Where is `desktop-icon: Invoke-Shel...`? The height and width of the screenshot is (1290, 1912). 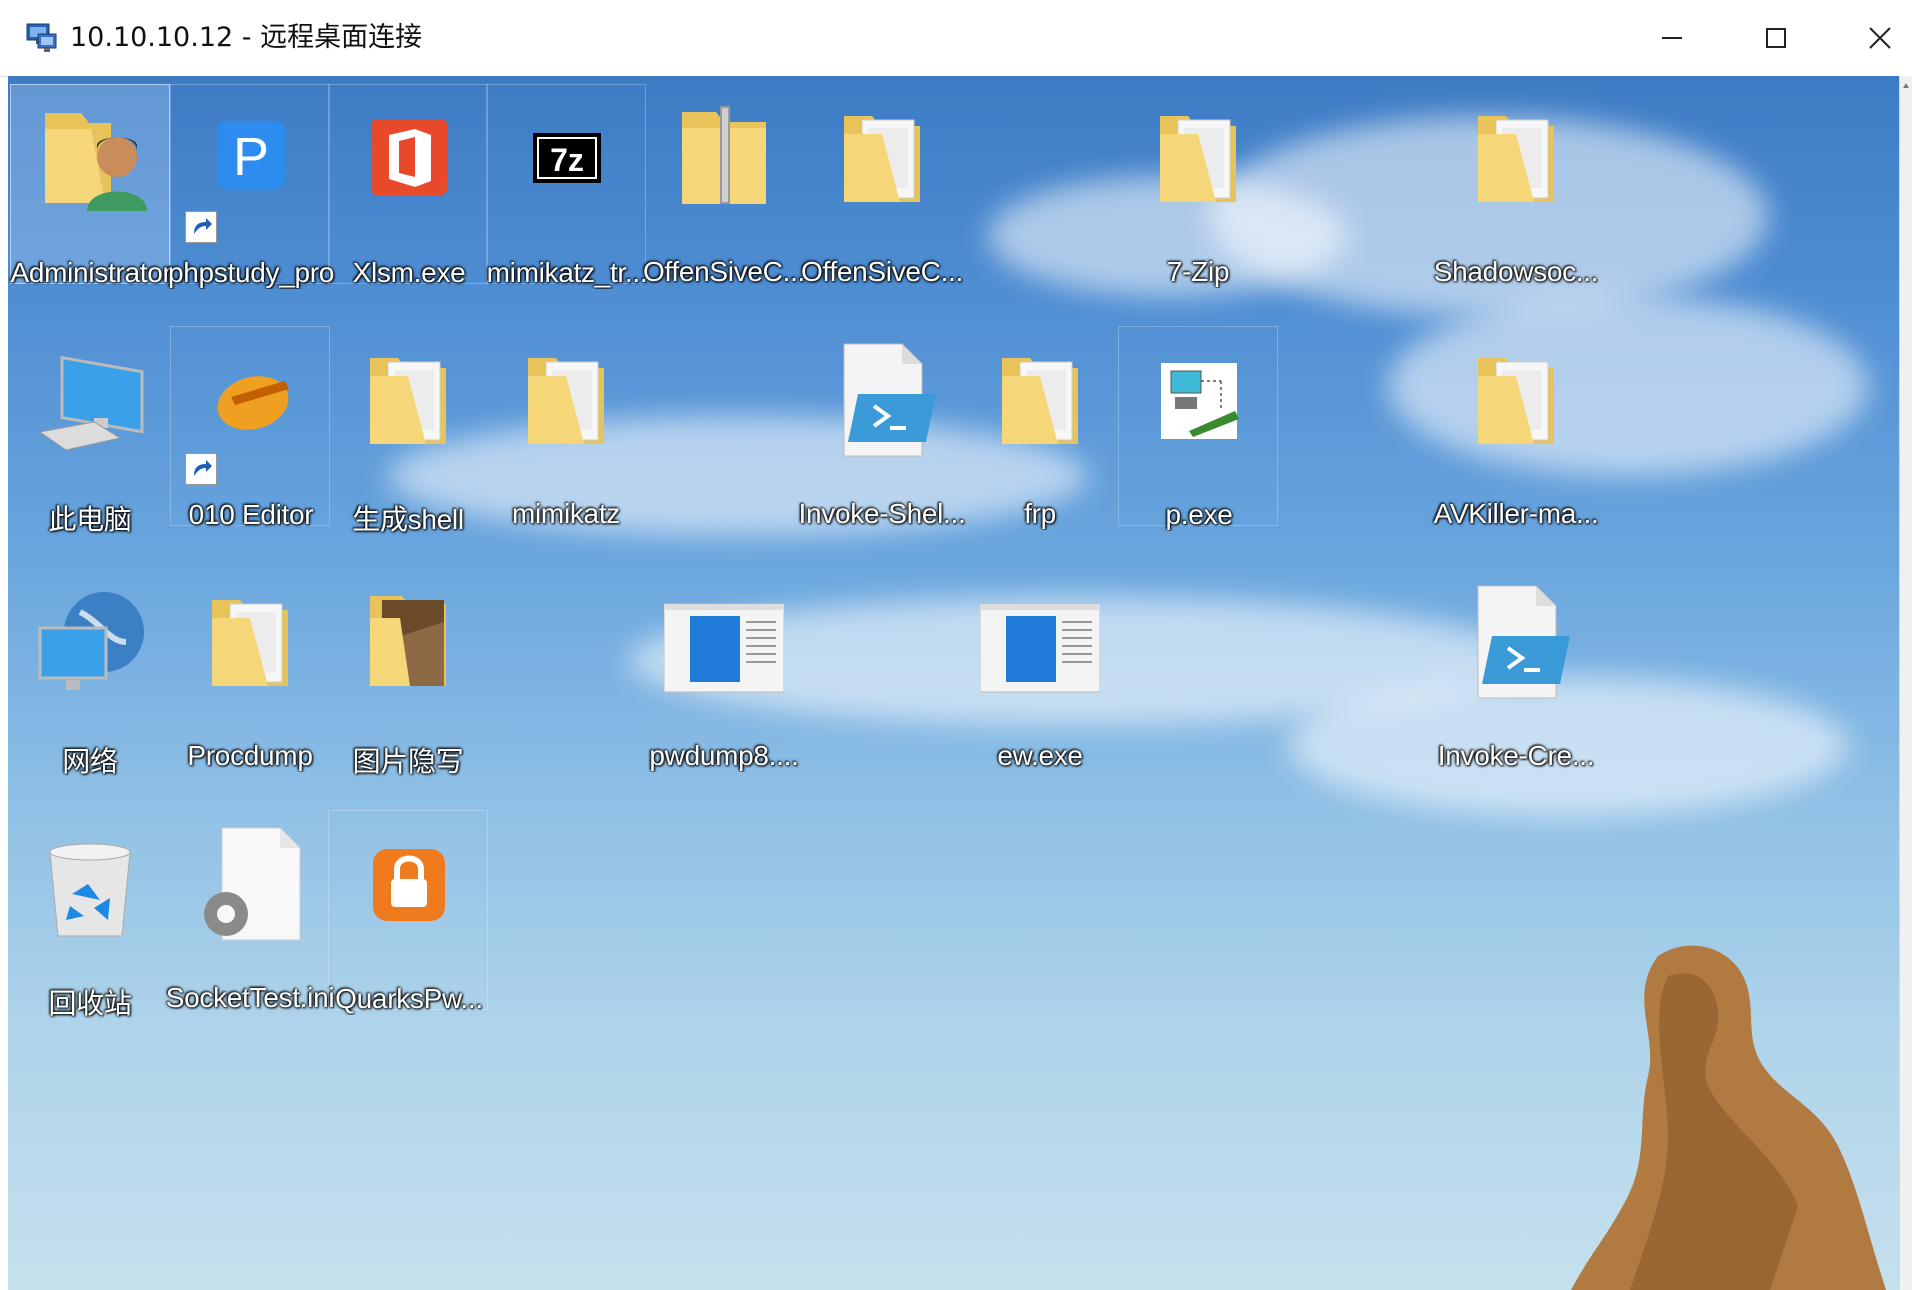
desktop-icon: Invoke-Shel... is located at coordinates (882, 427).